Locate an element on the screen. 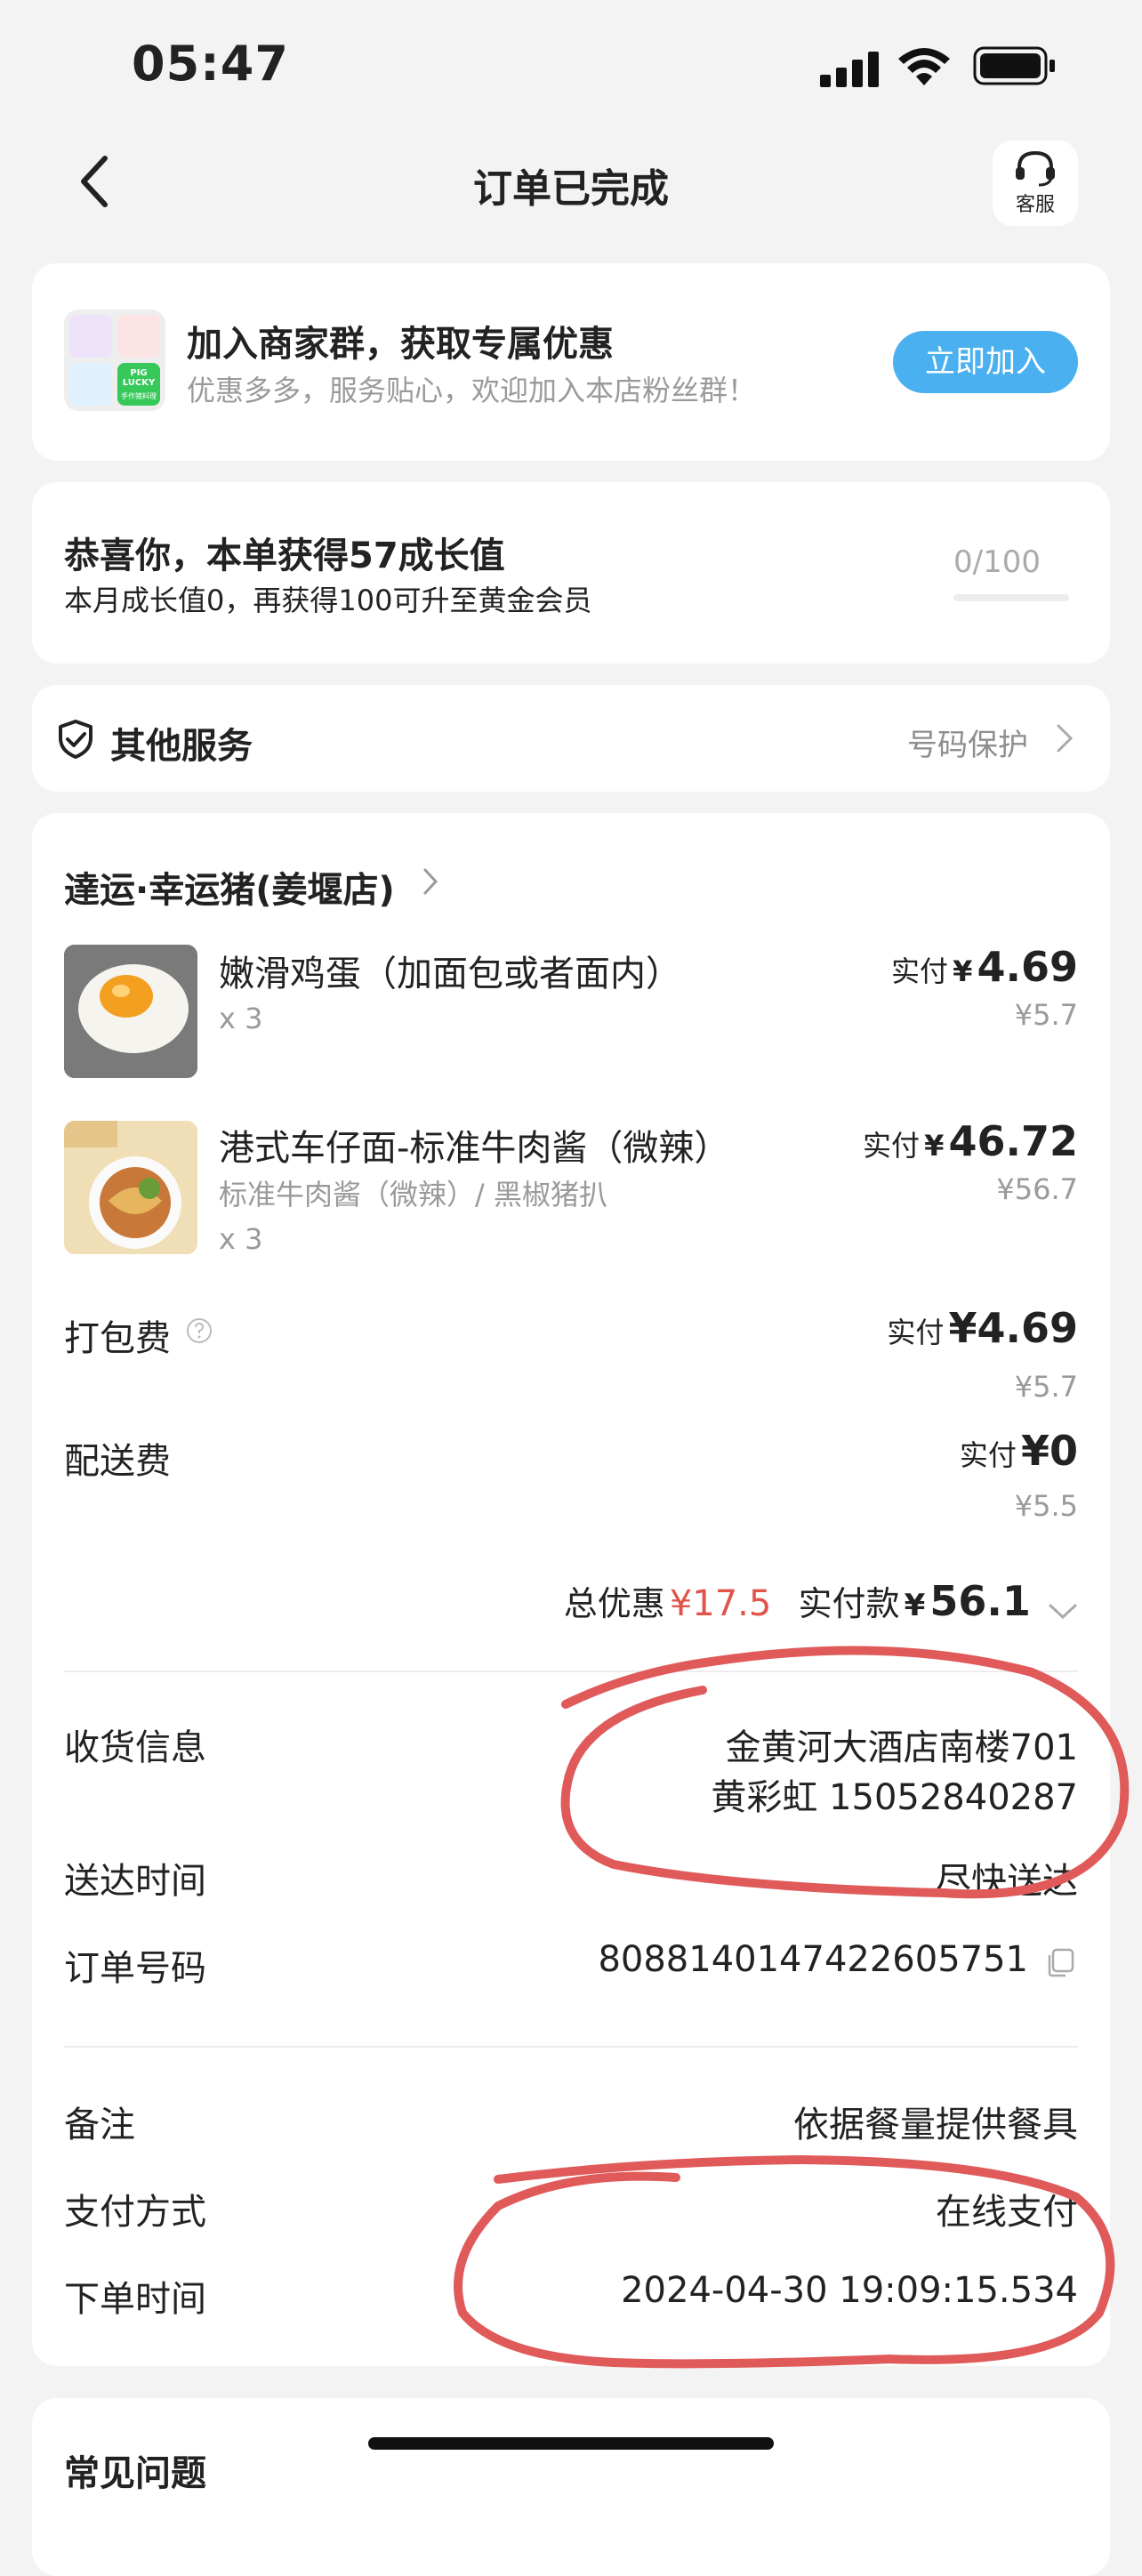 This screenshot has height=2576, width=1142. growth-title: 恭喜你，本单获得57成长值 is located at coordinates (284, 555).